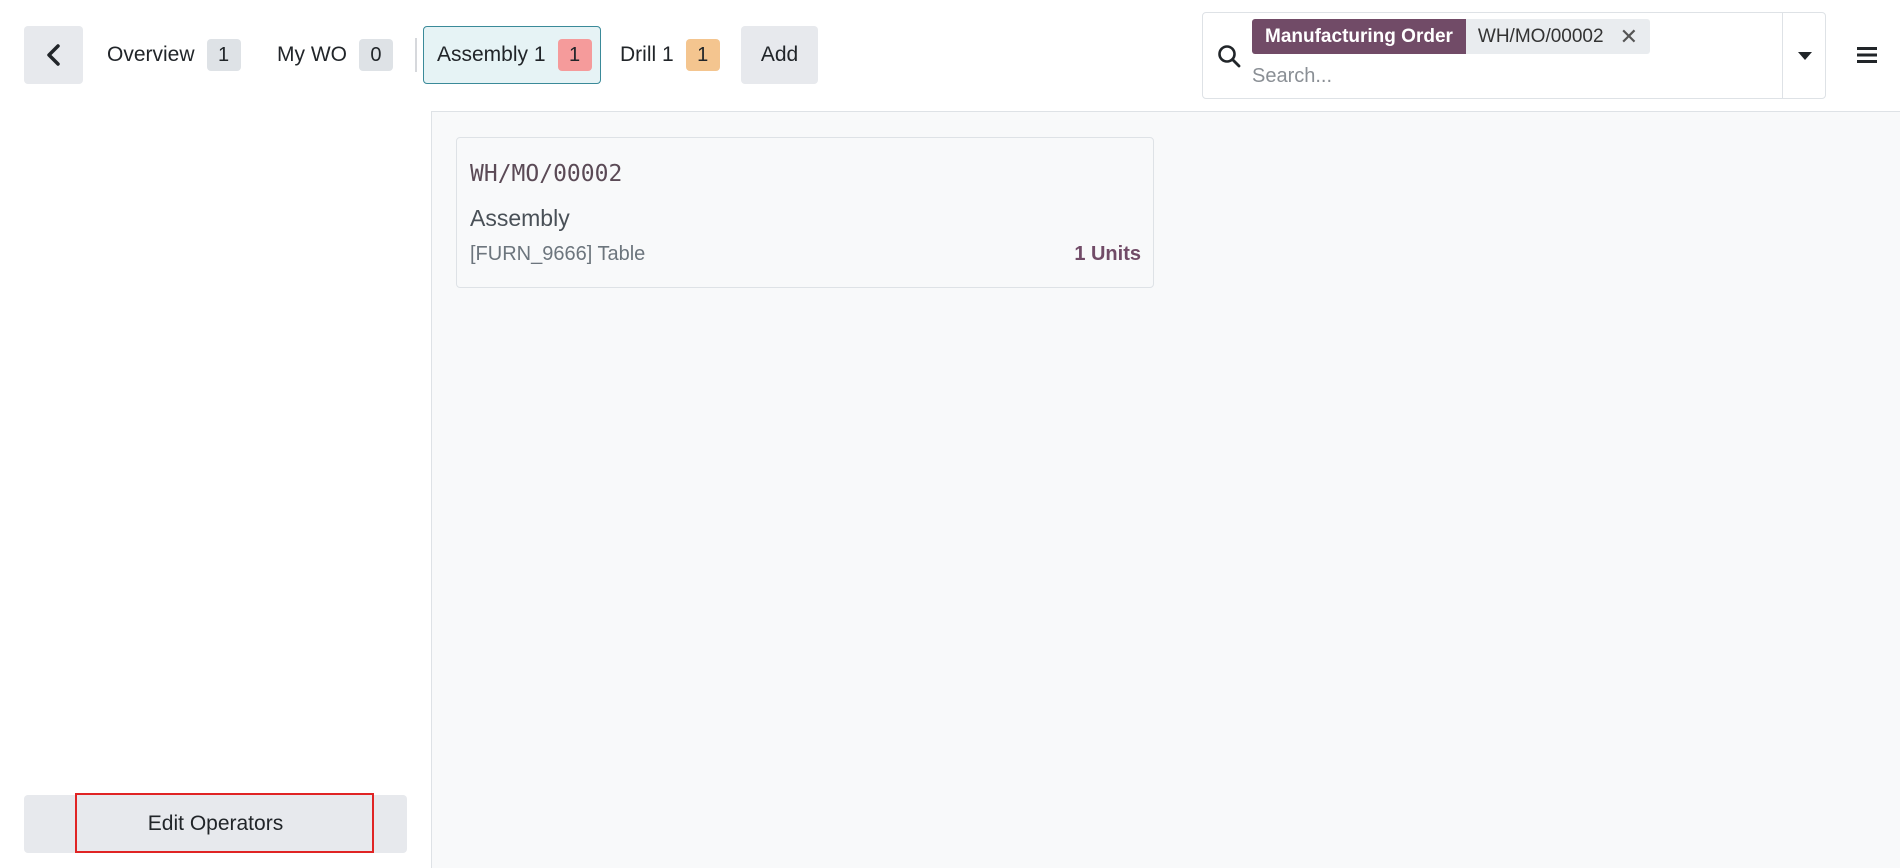 The width and height of the screenshot is (1900, 868). What do you see at coordinates (779, 55) in the screenshot?
I see `add-workcenter-button: Add` at bounding box center [779, 55].